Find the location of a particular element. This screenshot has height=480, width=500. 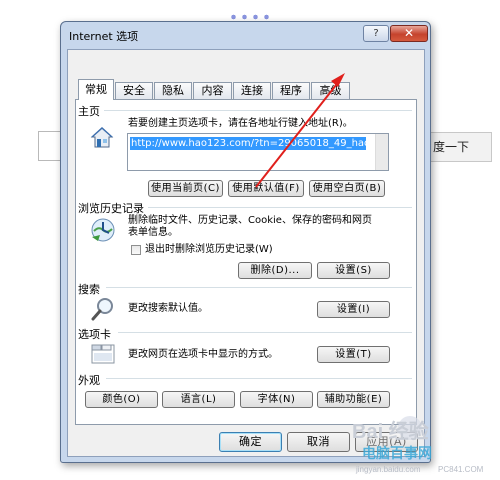

watermark-line4: PC841.COM is located at coordinates (461, 469).